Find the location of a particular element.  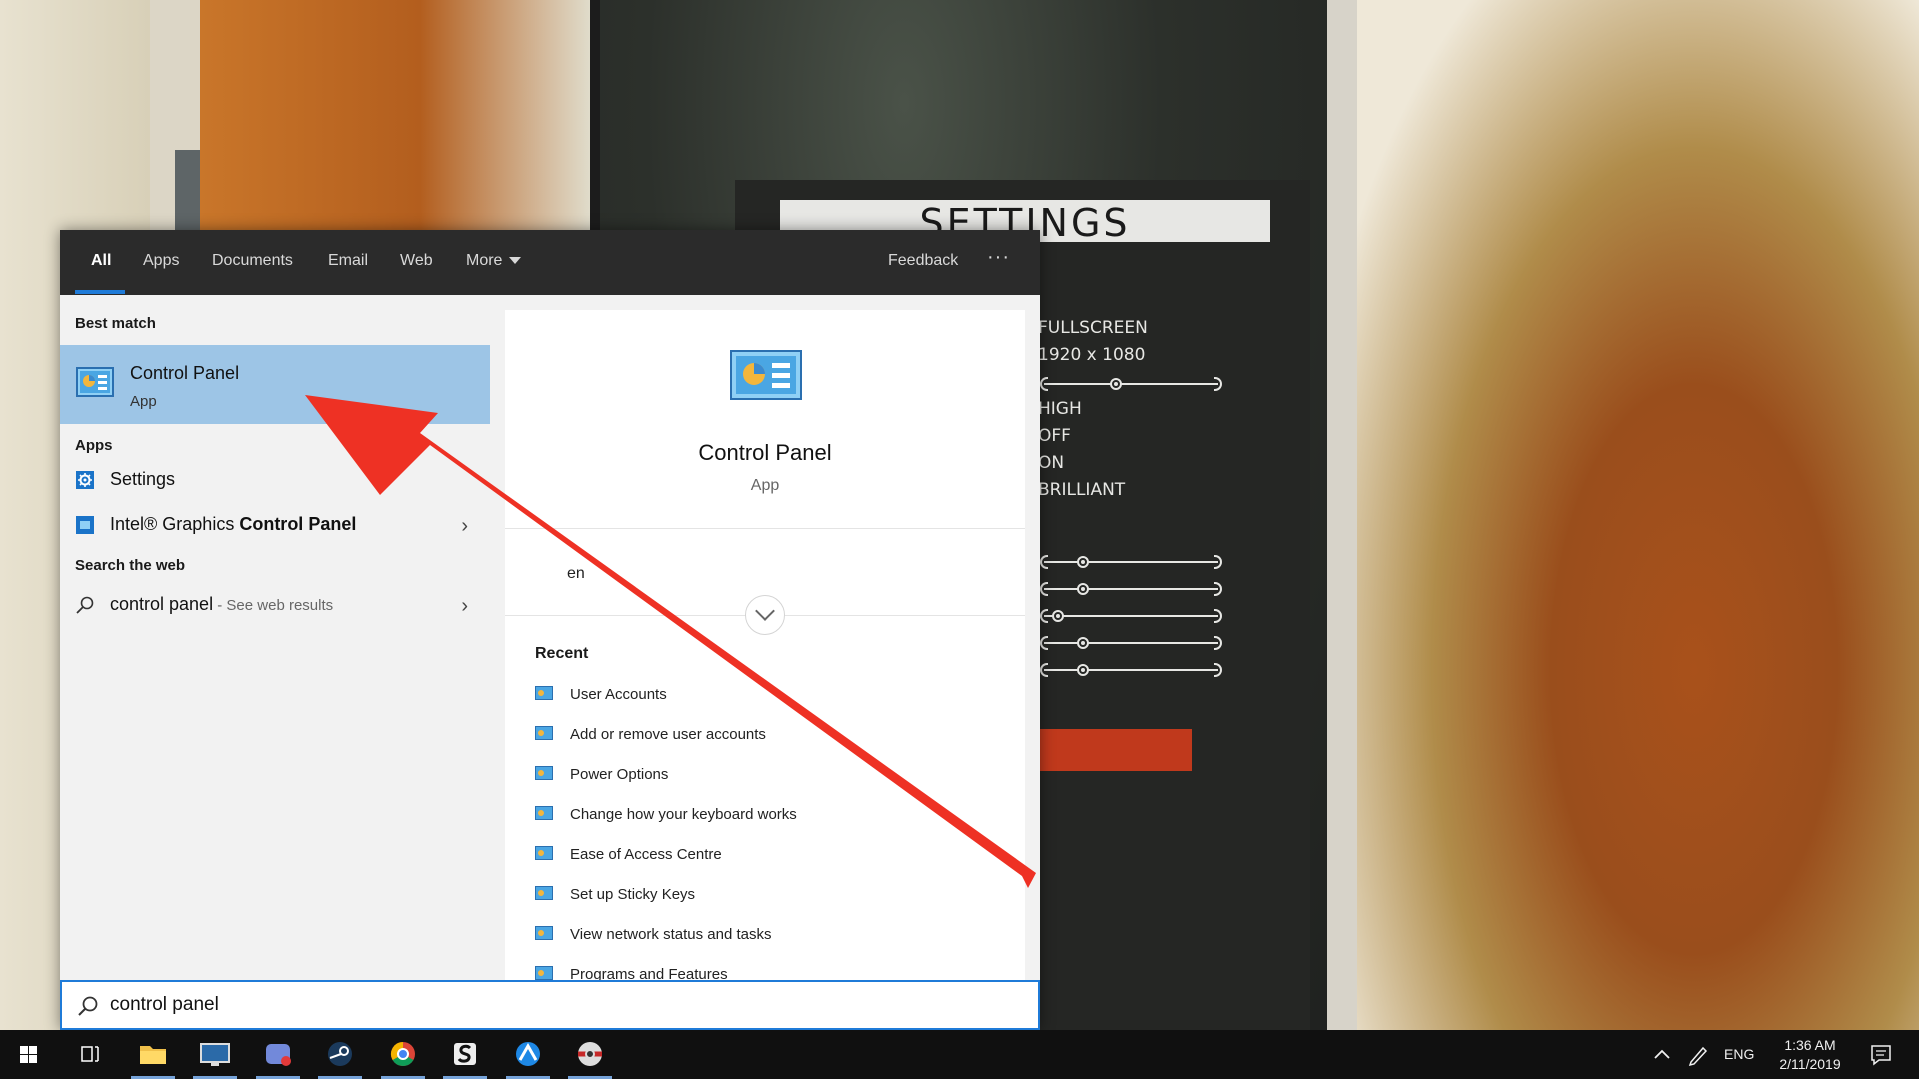

steam-icon is located at coordinates (340, 1054).